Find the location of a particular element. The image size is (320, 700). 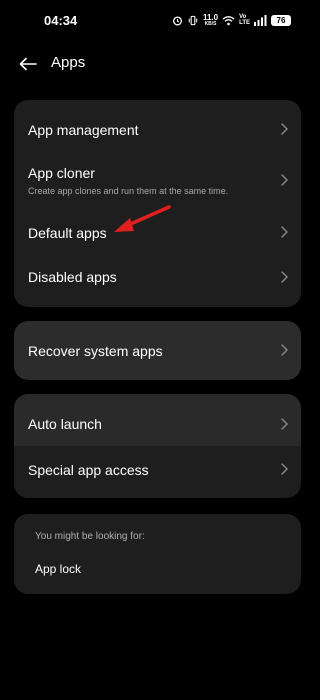

signal-icon is located at coordinates (260, 20).